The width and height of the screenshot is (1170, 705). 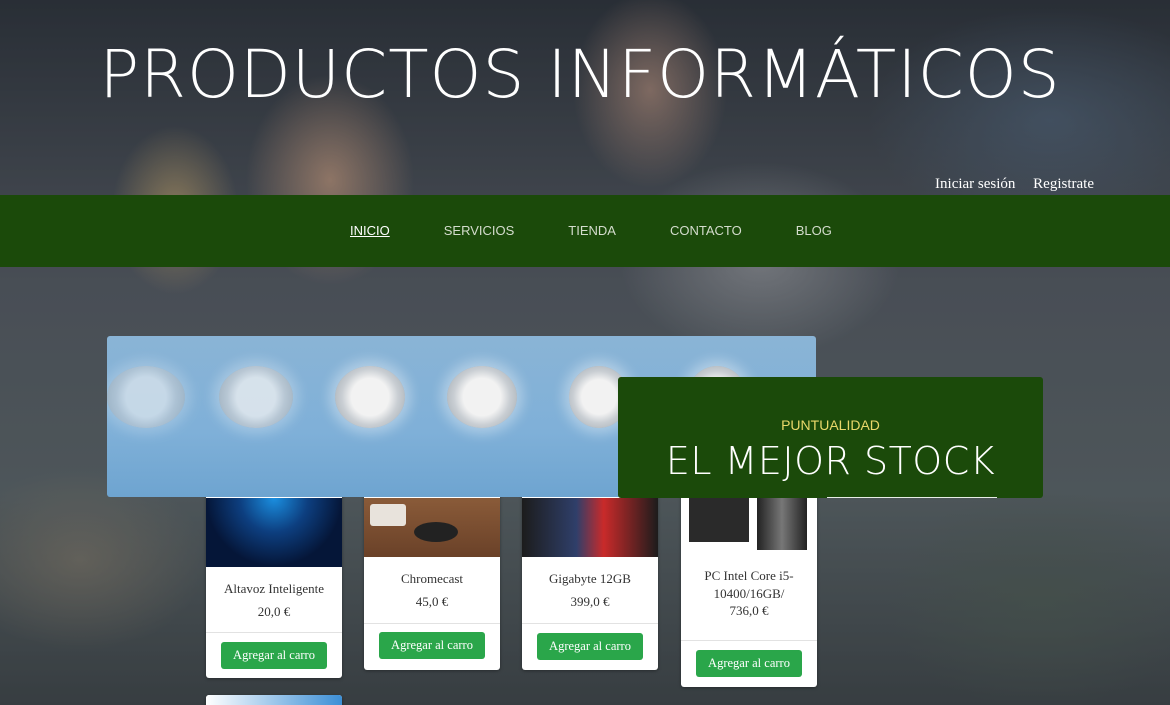 What do you see at coordinates (912, 497) in the screenshot?
I see `caption-underline` at bounding box center [912, 497].